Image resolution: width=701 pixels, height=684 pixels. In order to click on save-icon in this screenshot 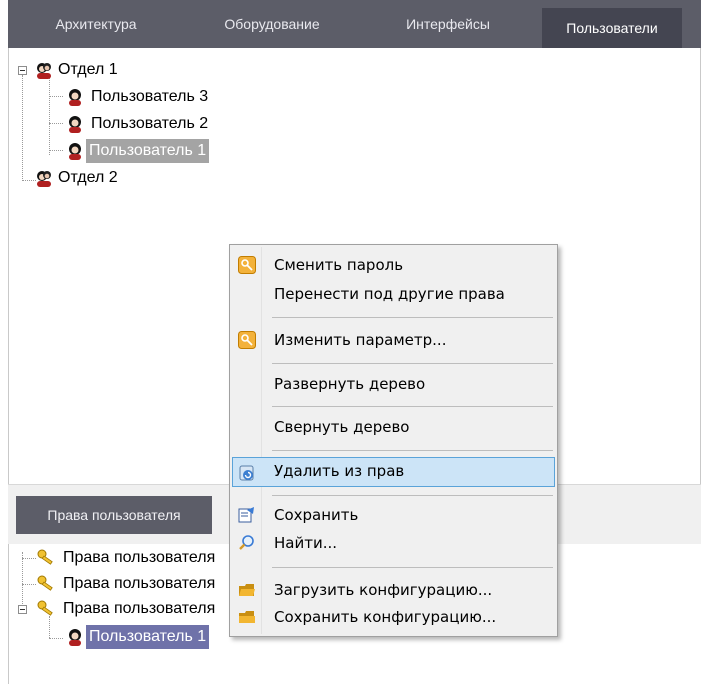, I will do `click(246, 515)`.